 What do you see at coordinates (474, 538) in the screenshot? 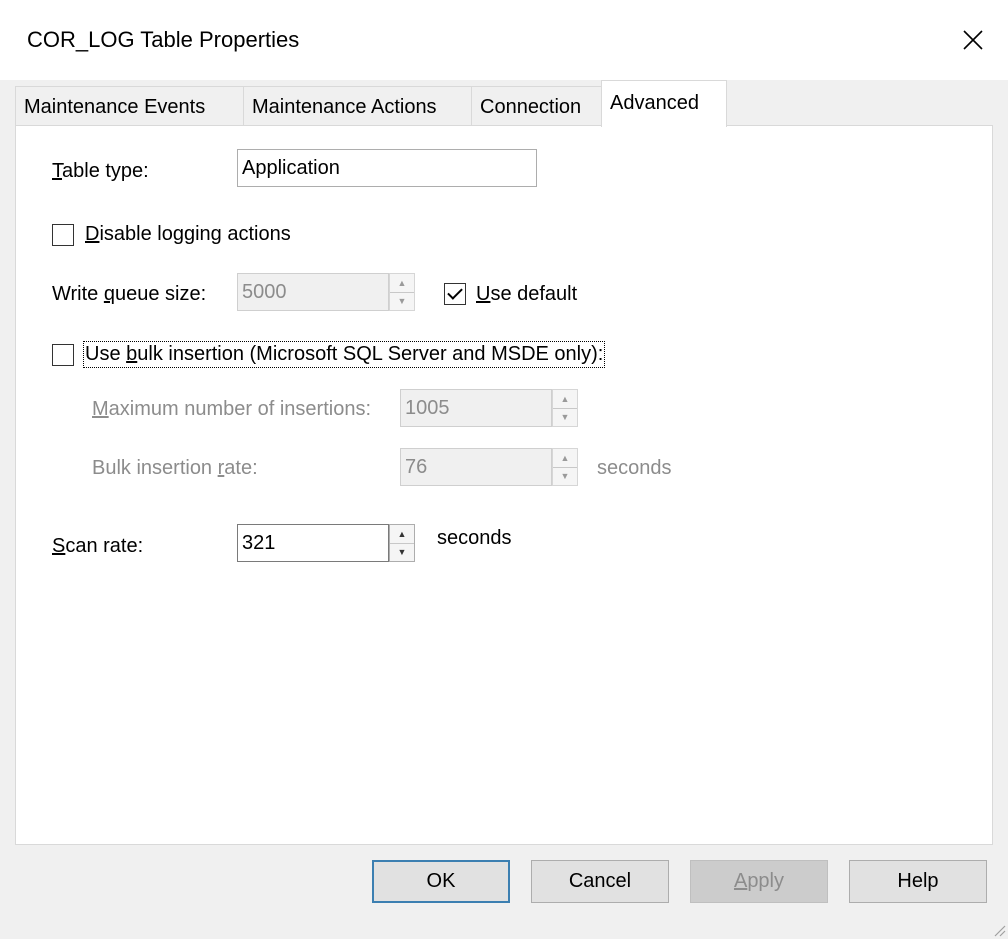
I see `scan-rate-unit-label: seconds` at bounding box center [474, 538].